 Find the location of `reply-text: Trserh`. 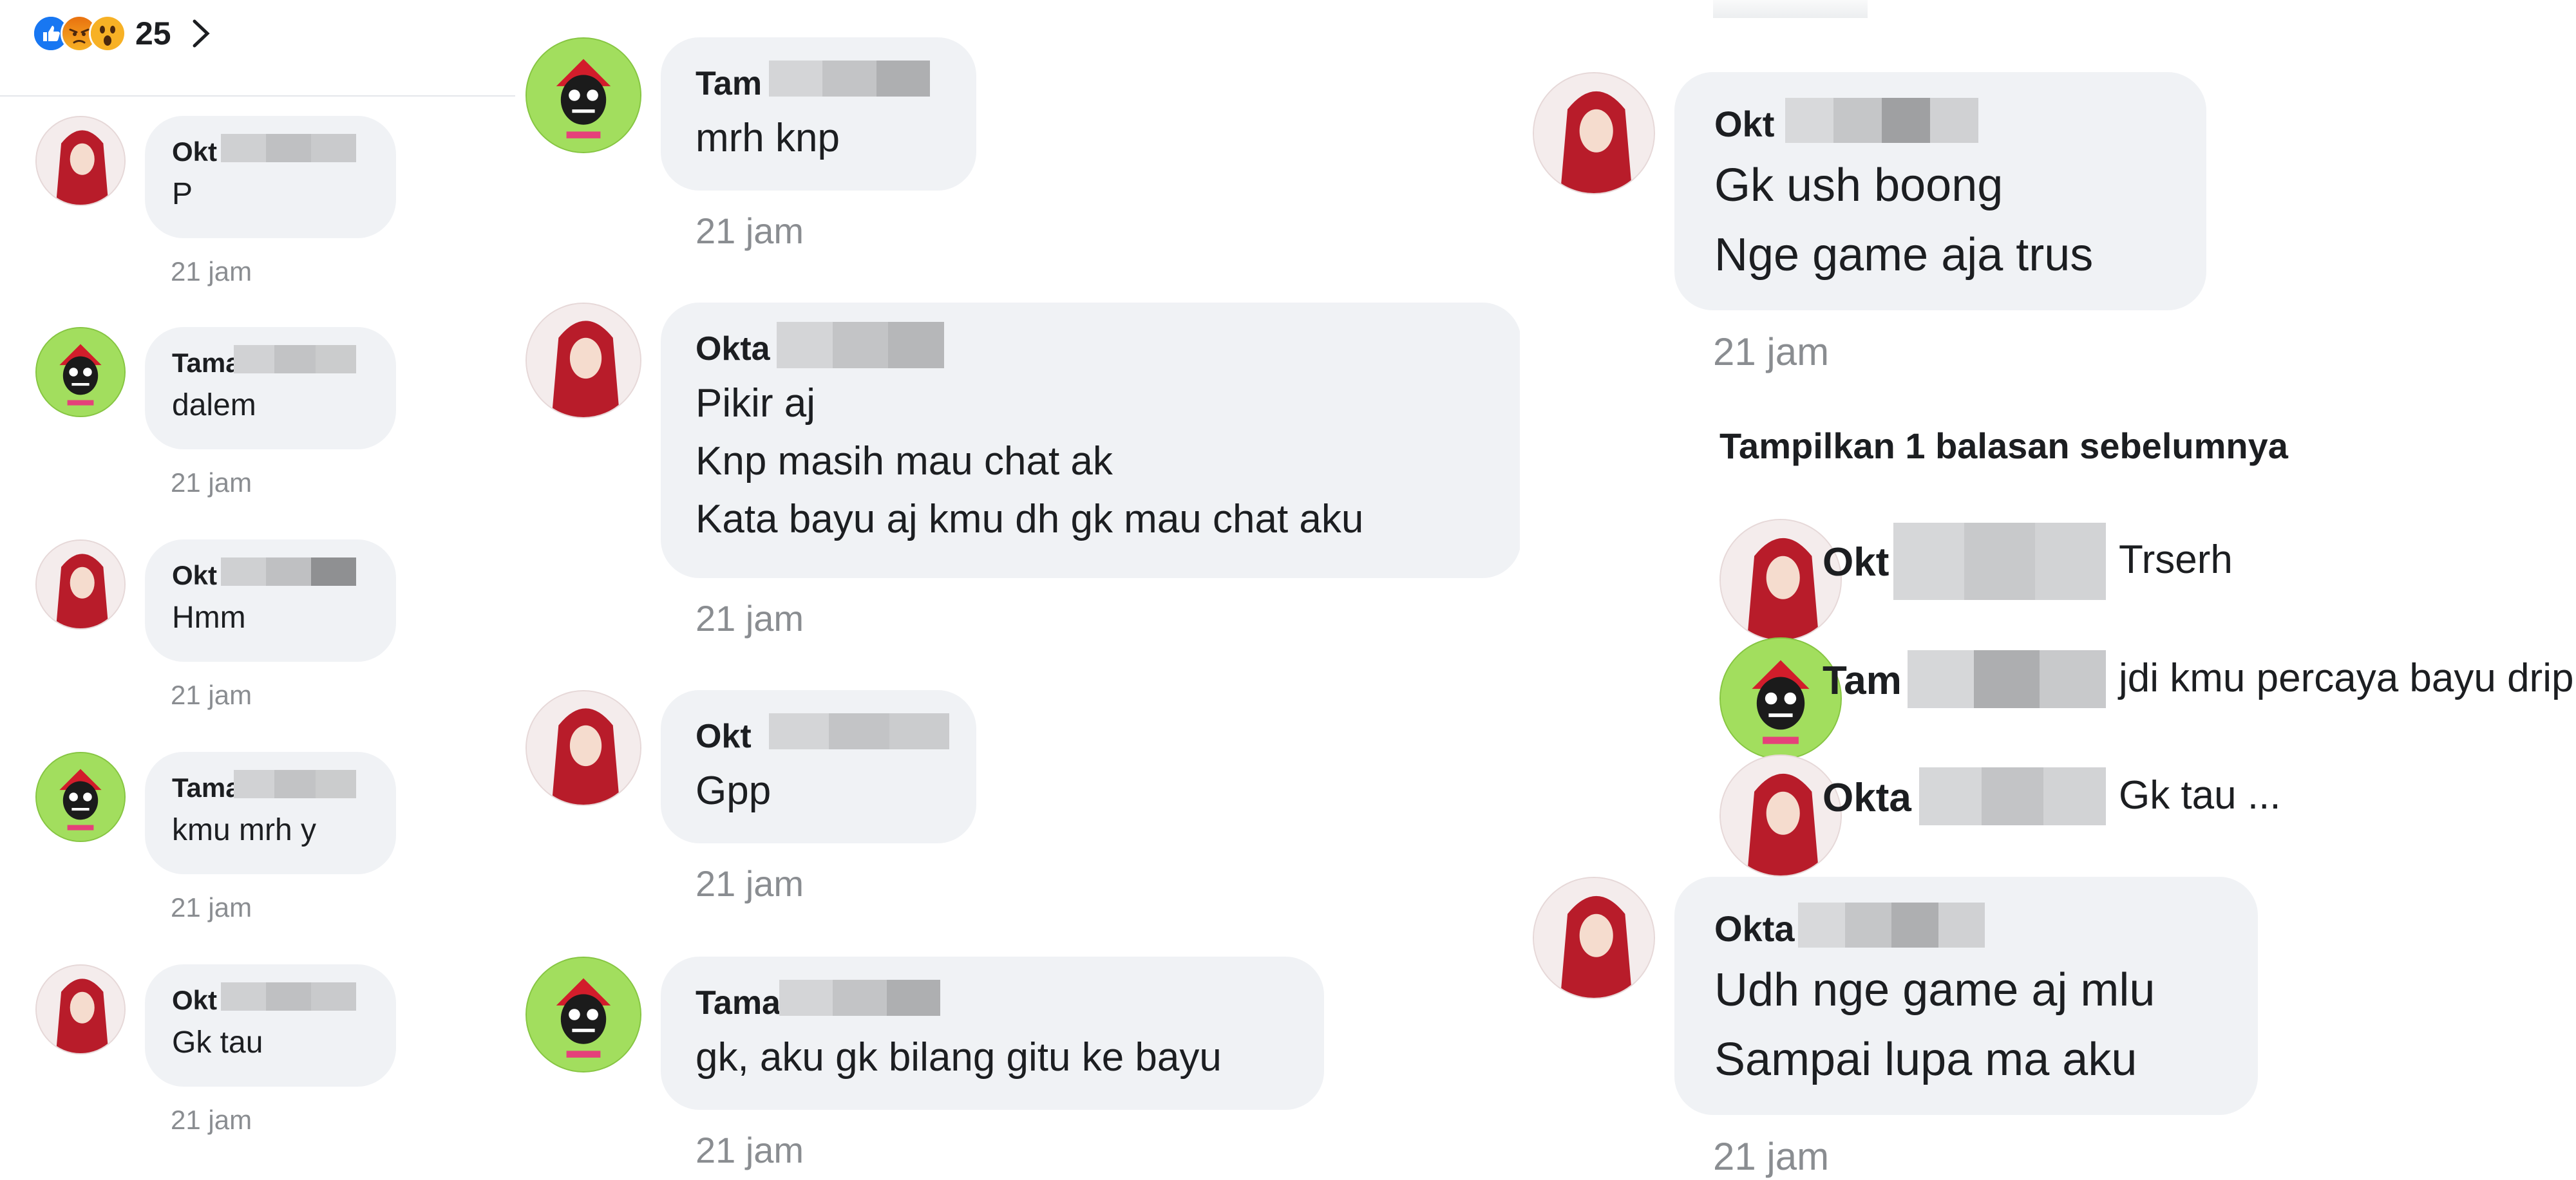

reply-text: Trserh is located at coordinates (2176, 560).